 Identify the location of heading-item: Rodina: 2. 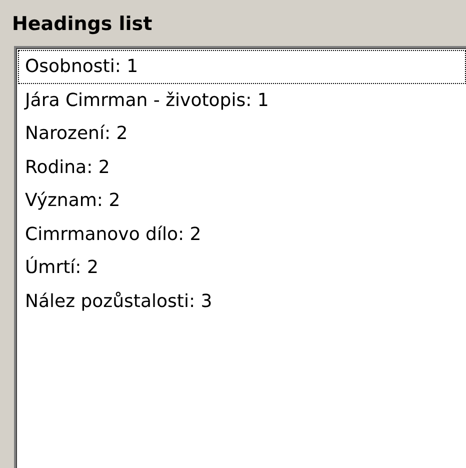
(242, 167).